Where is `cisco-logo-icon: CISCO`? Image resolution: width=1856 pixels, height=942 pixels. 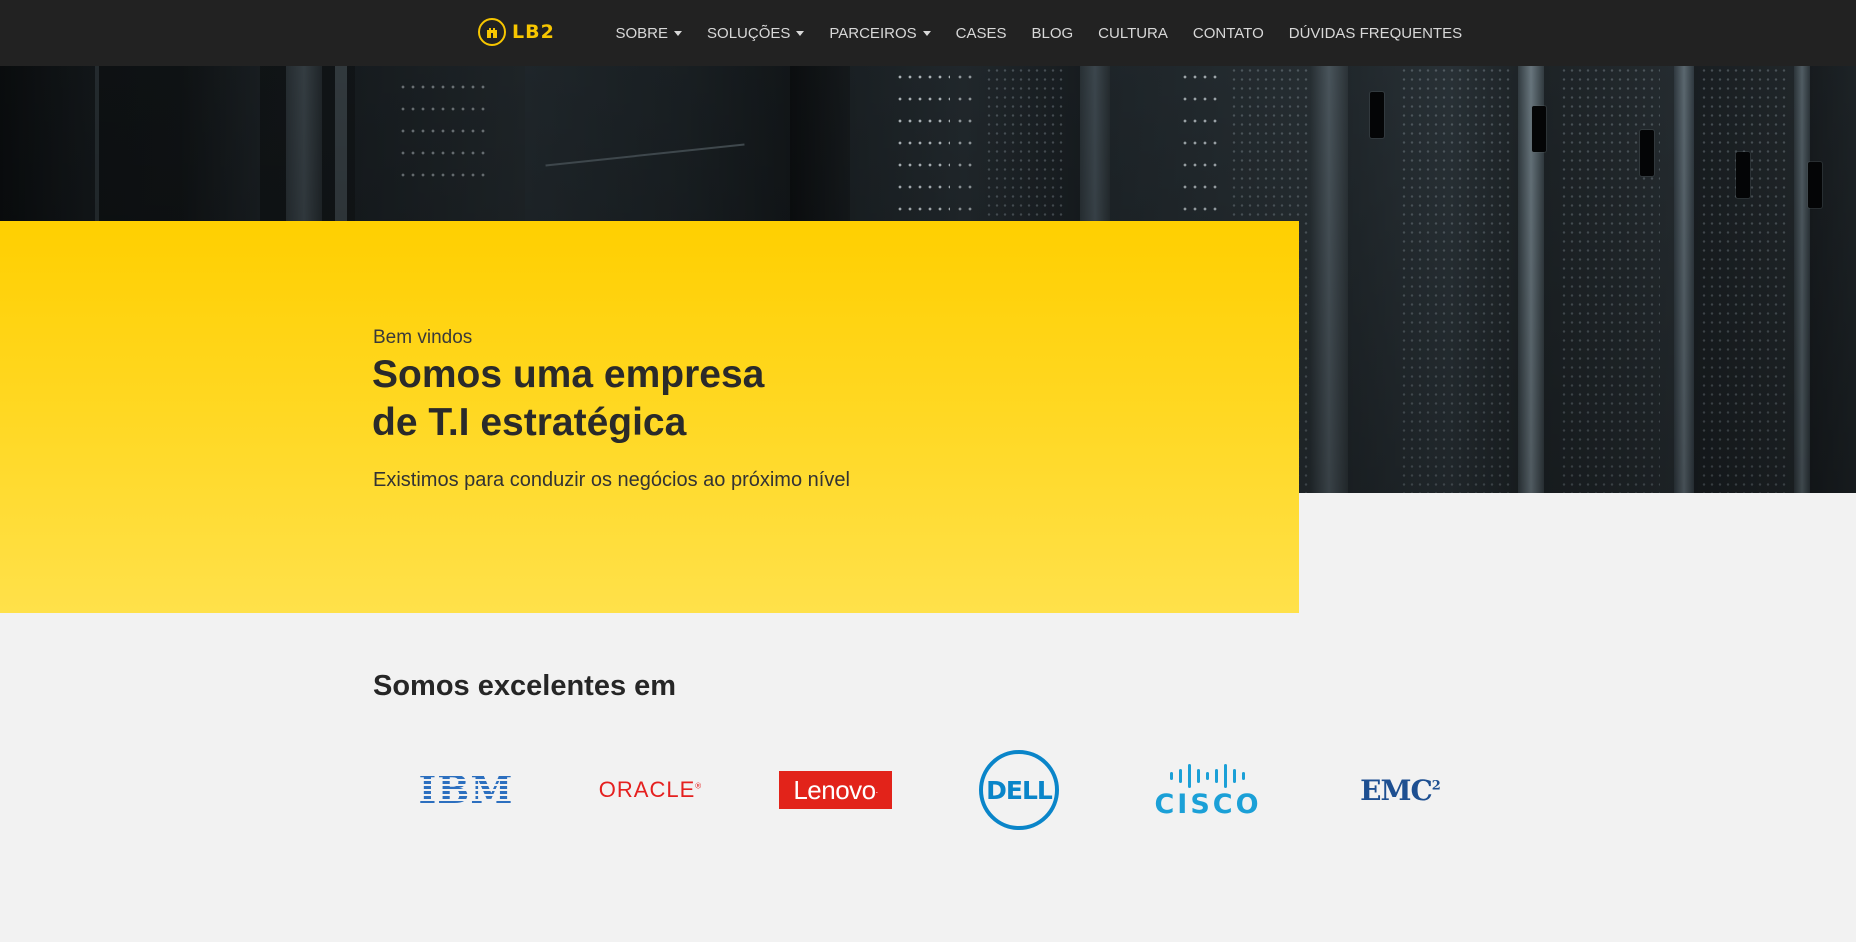 cisco-logo-icon: CISCO is located at coordinates (1207, 790).